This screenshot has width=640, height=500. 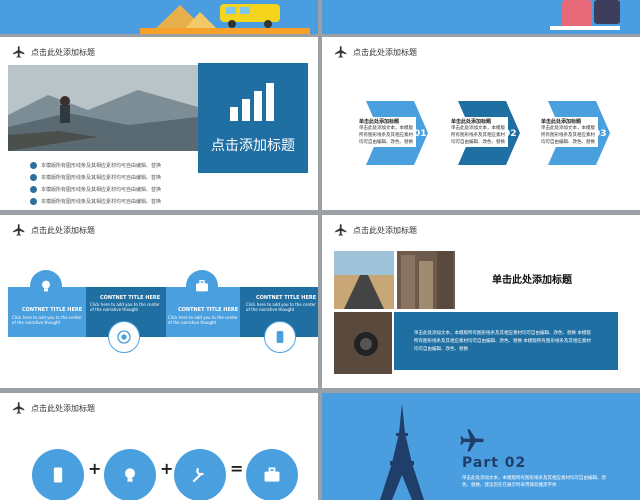 I want to click on big-title: 点击添加标题, so click(x=253, y=146).